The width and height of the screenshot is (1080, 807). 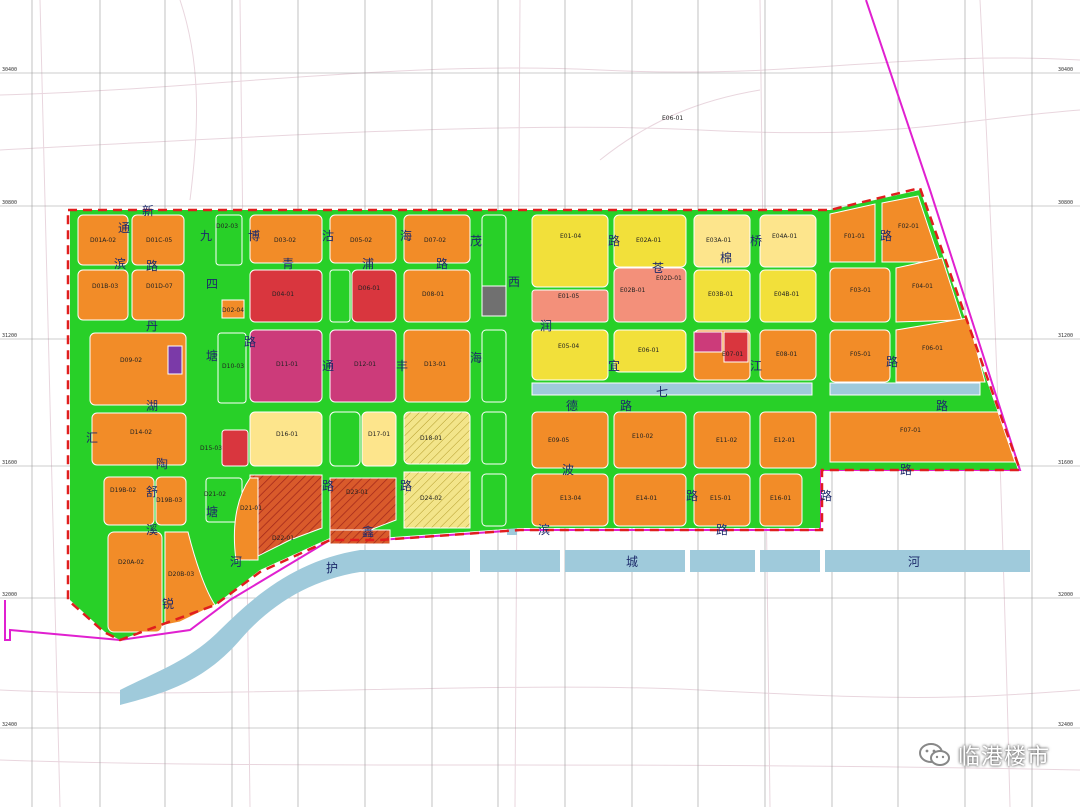 What do you see at coordinates (756, 241) in the screenshot?
I see `road-label: 桥` at bounding box center [756, 241].